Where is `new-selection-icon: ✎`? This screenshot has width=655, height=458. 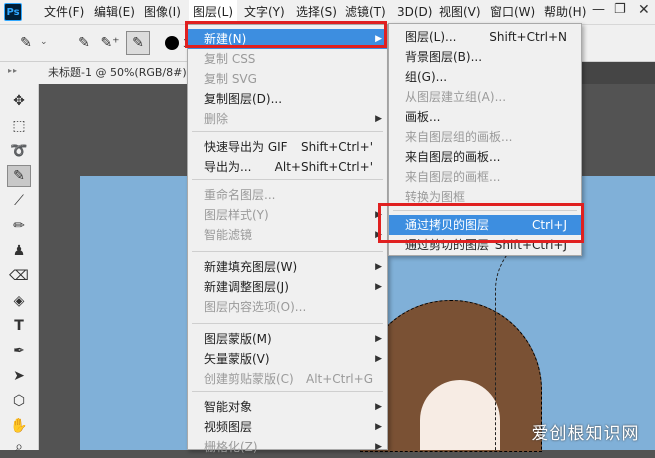
new-selection-icon: ✎ is located at coordinates (84, 43).